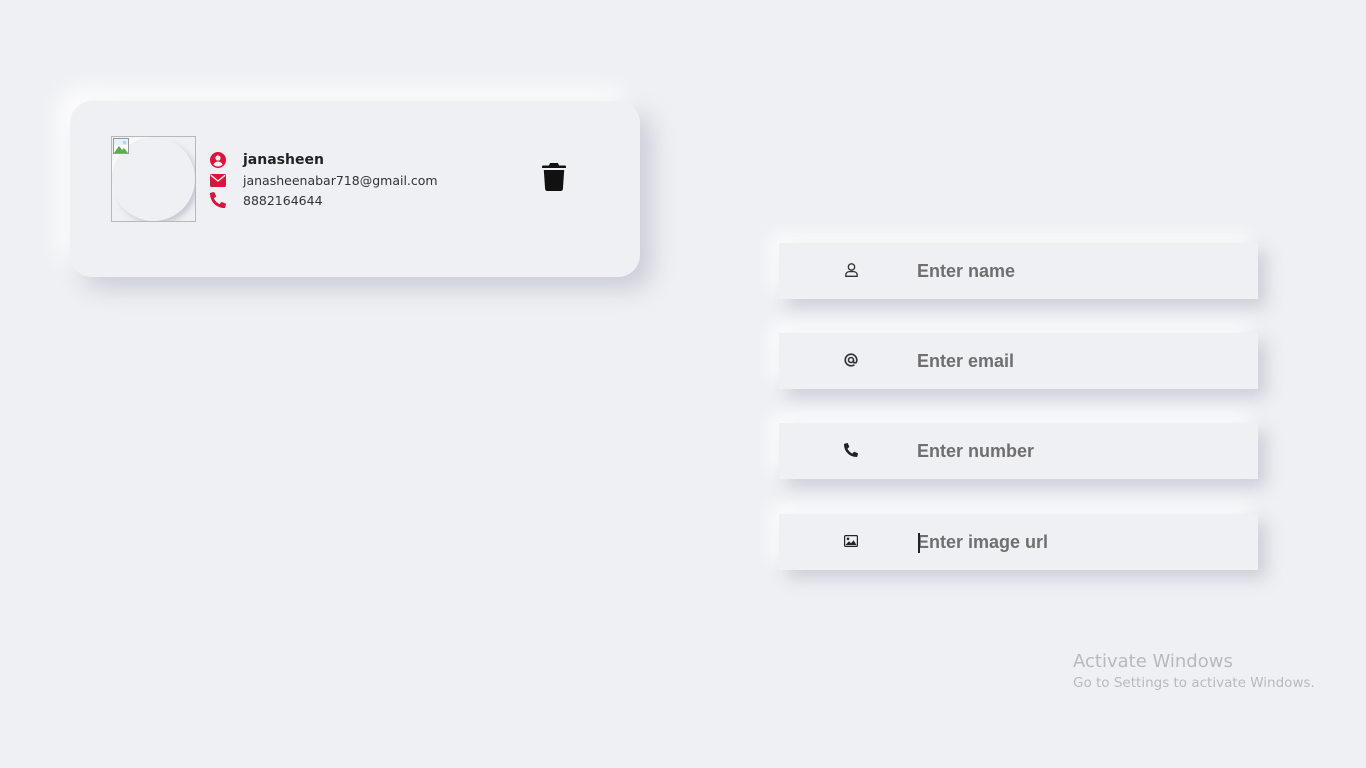  Describe the element at coordinates (851, 541) in the screenshot. I see `image-icon` at that location.